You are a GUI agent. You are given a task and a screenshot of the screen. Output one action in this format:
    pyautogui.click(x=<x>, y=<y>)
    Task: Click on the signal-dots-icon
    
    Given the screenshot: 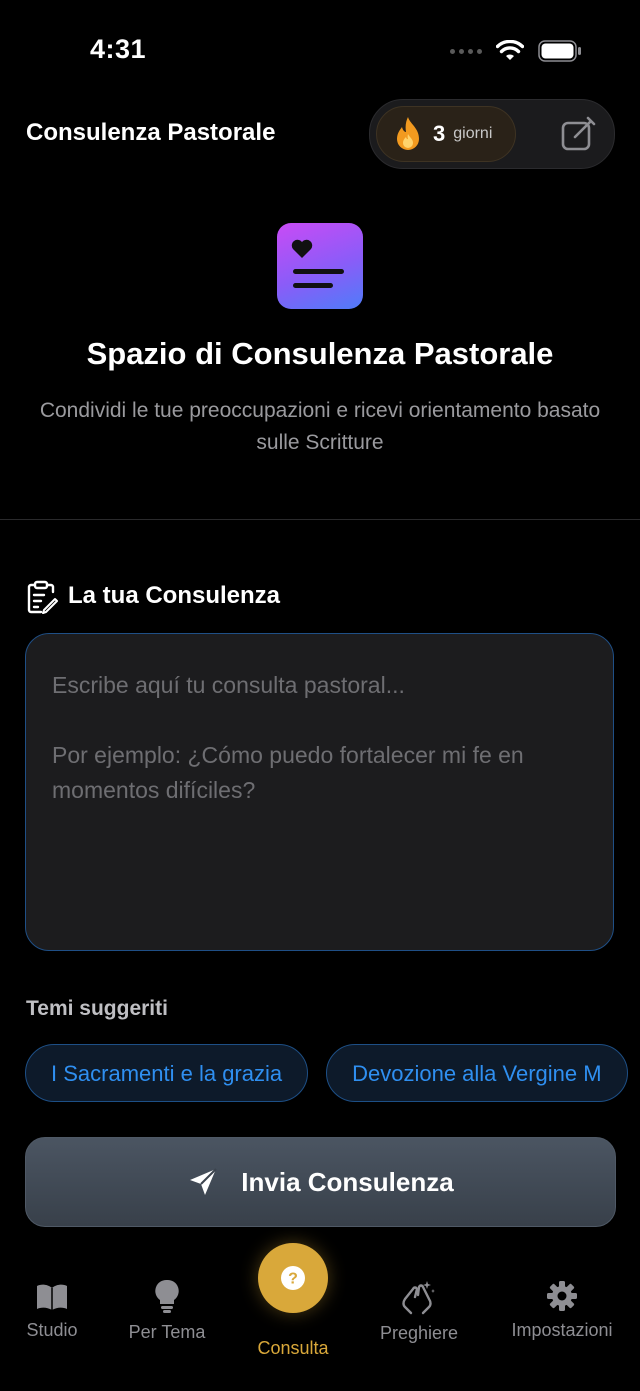 What is the action you would take?
    pyautogui.click(x=466, y=51)
    